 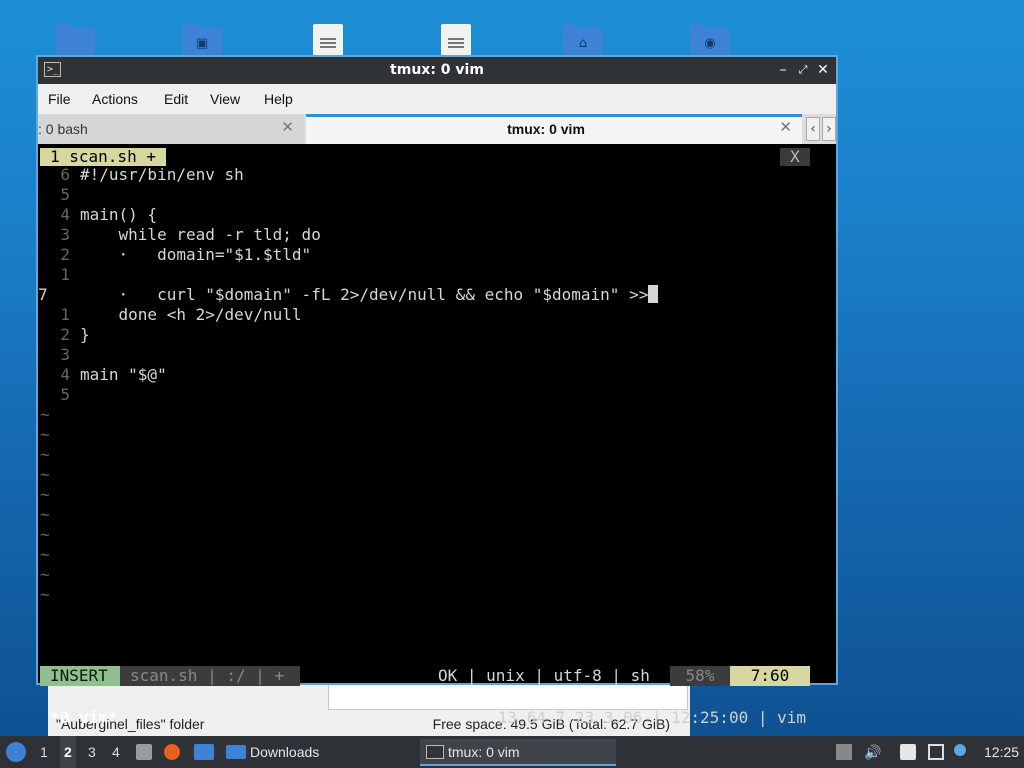 What do you see at coordinates (68, 752) in the screenshot?
I see `workspace-2: 2` at bounding box center [68, 752].